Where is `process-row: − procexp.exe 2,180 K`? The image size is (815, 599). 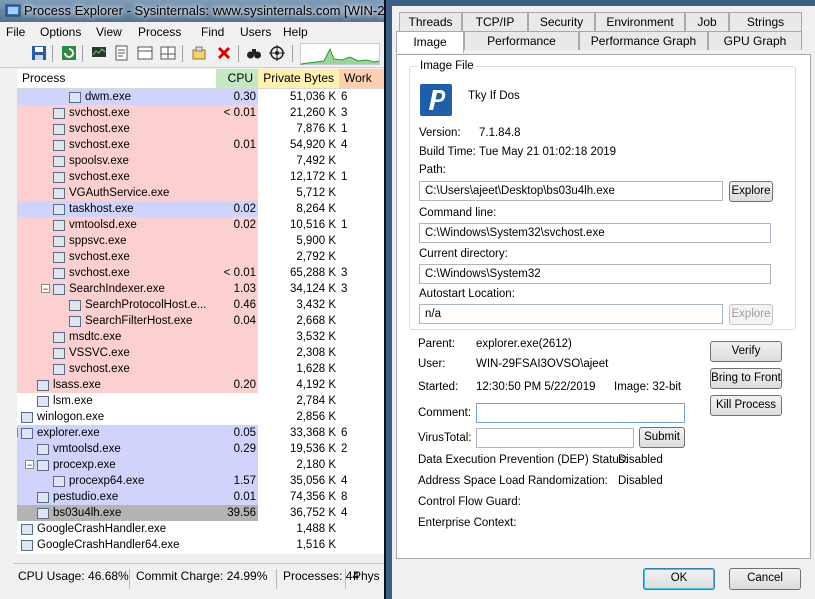 process-row: − procexp.exe 2,180 K is located at coordinates (200, 465).